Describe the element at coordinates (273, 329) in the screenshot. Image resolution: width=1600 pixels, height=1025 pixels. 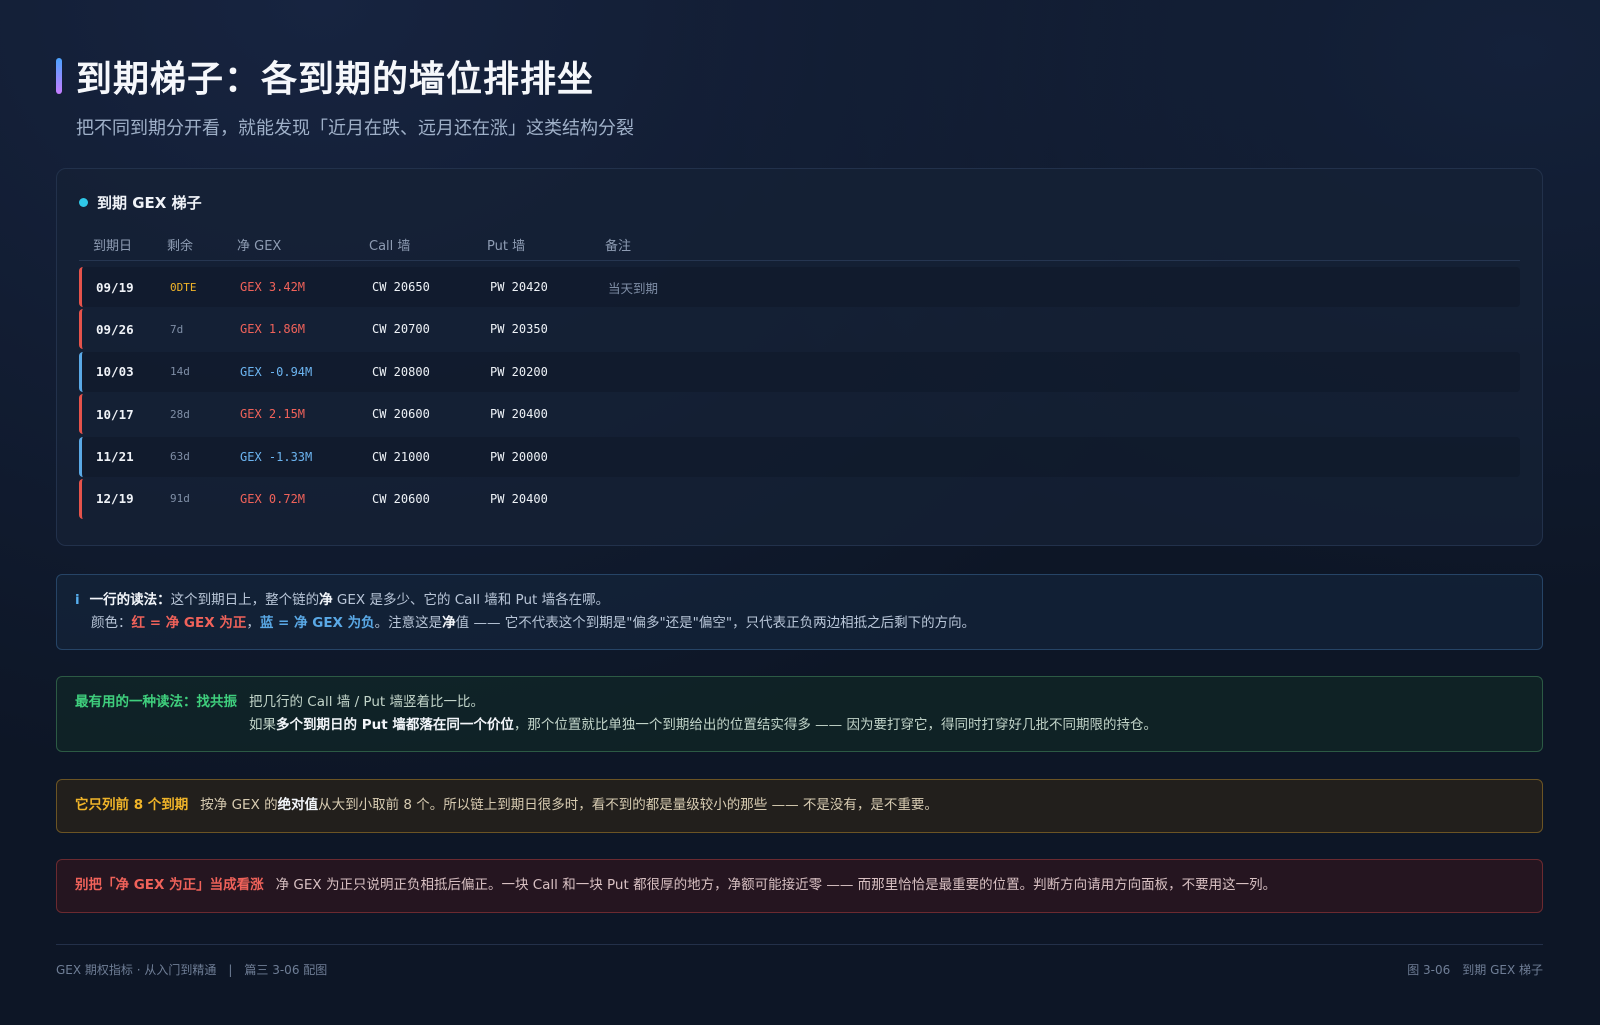
I see `cell-net-gex: GEX 1.86M` at that location.